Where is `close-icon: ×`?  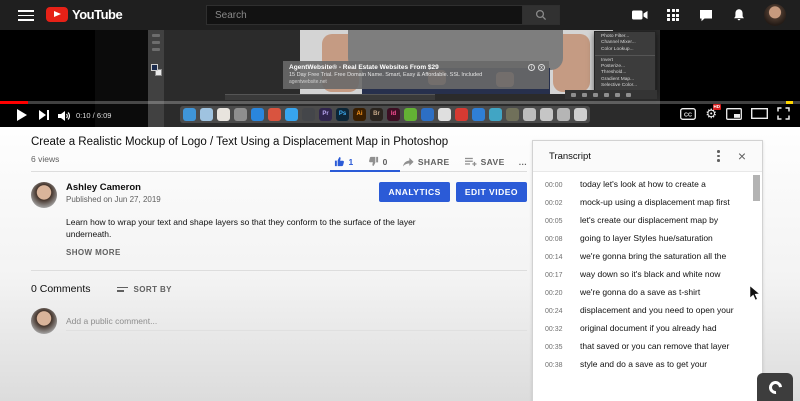
close-icon: × is located at coordinates (742, 156).